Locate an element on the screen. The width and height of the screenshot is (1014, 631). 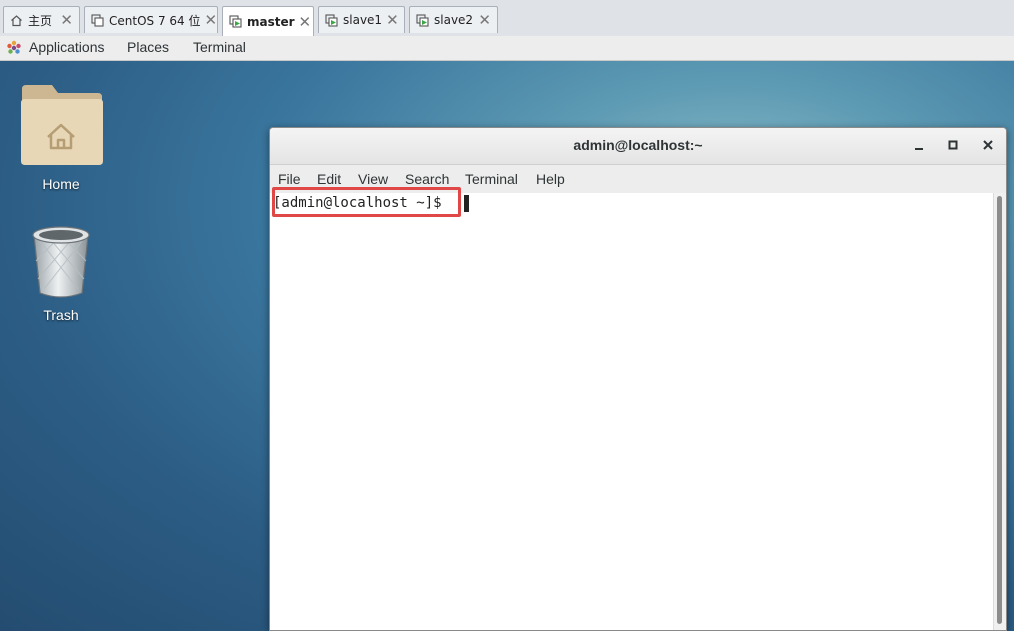
home-folder-desktop-icon: Home is located at coordinates (61, 136).